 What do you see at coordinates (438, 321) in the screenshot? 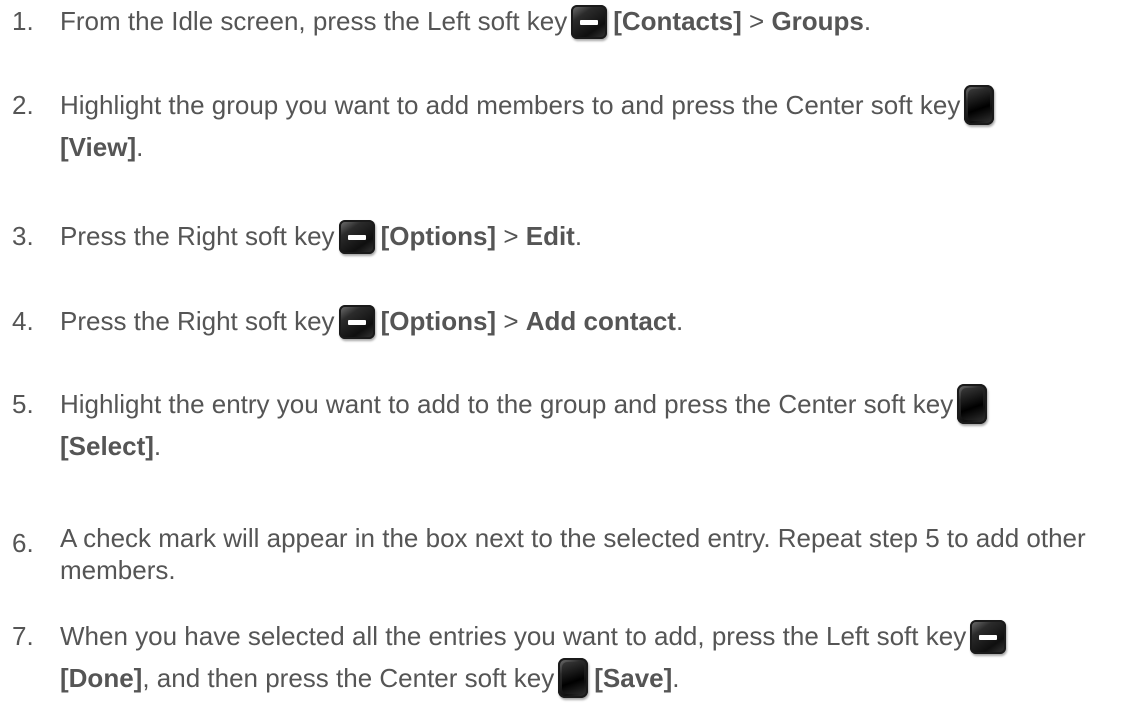
I see `step-4-key-label: [Options]` at bounding box center [438, 321].